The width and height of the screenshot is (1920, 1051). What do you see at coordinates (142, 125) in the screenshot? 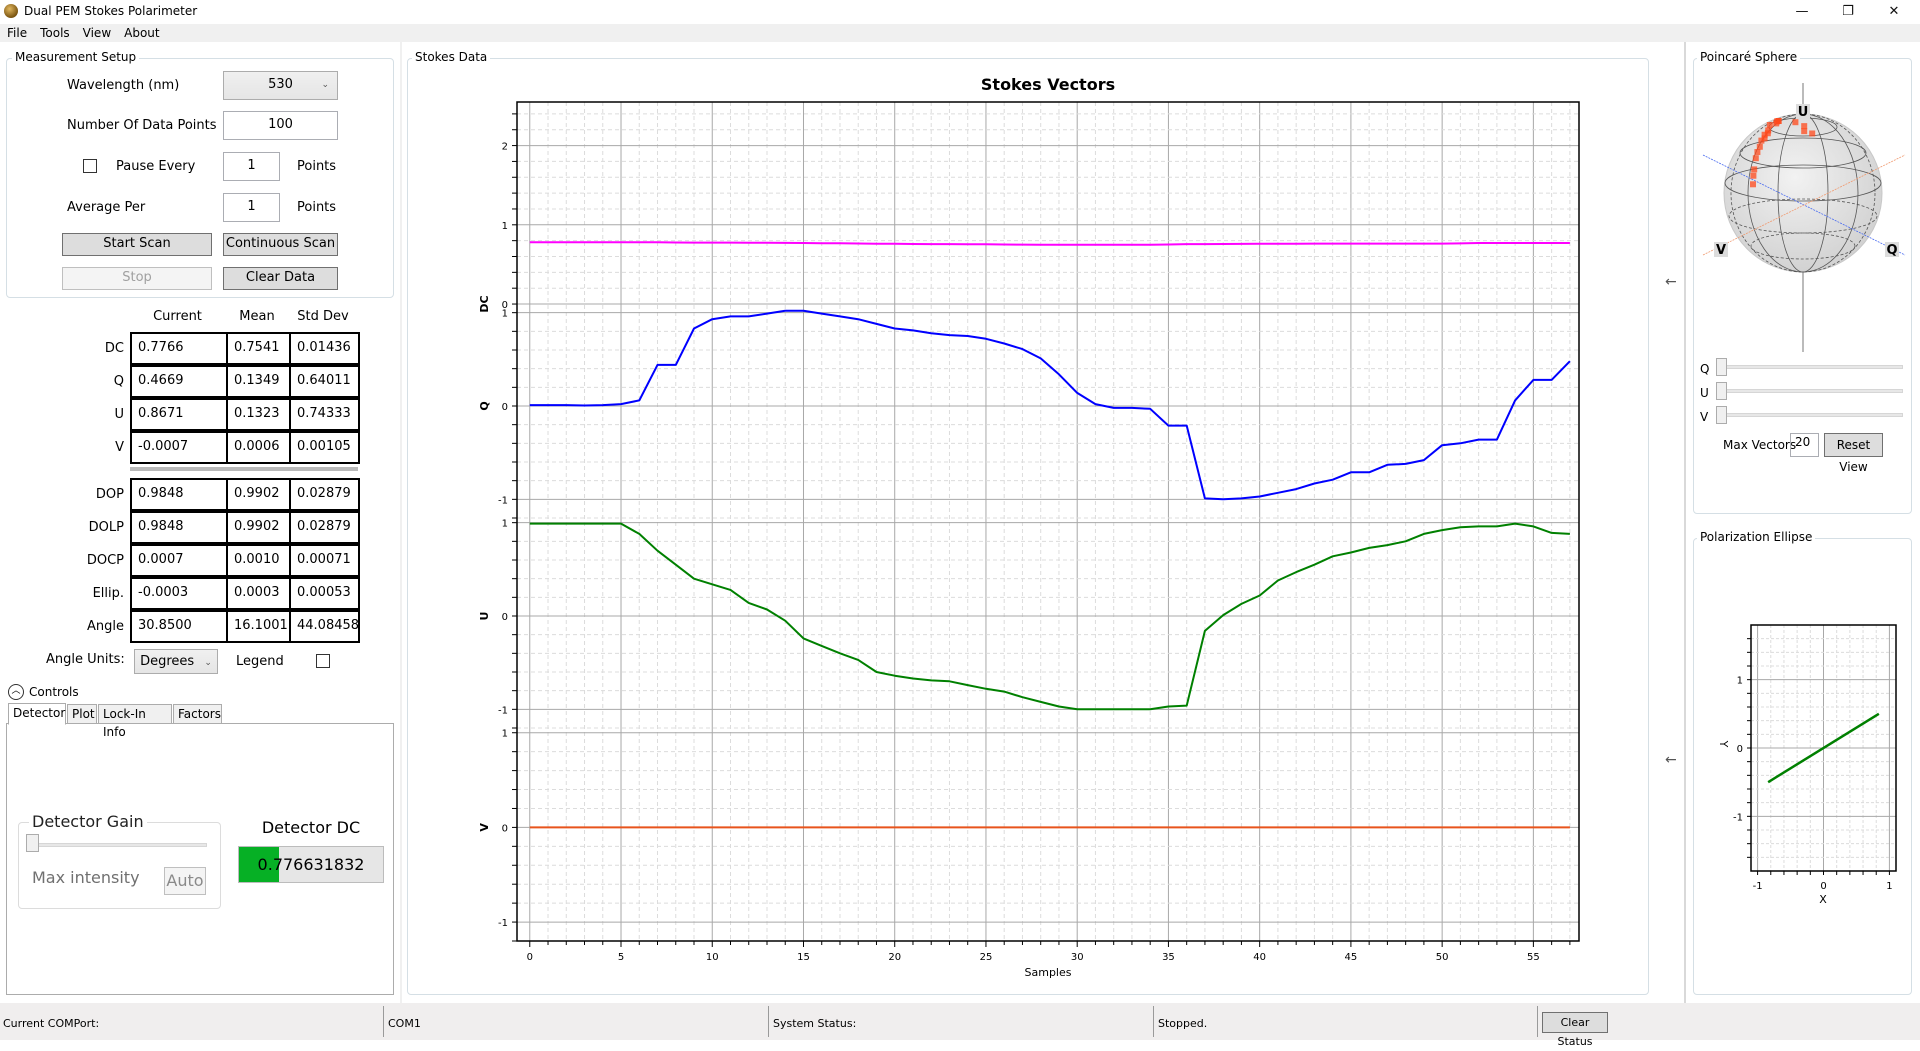
I see `data-points-label: Number Of Data Points` at bounding box center [142, 125].